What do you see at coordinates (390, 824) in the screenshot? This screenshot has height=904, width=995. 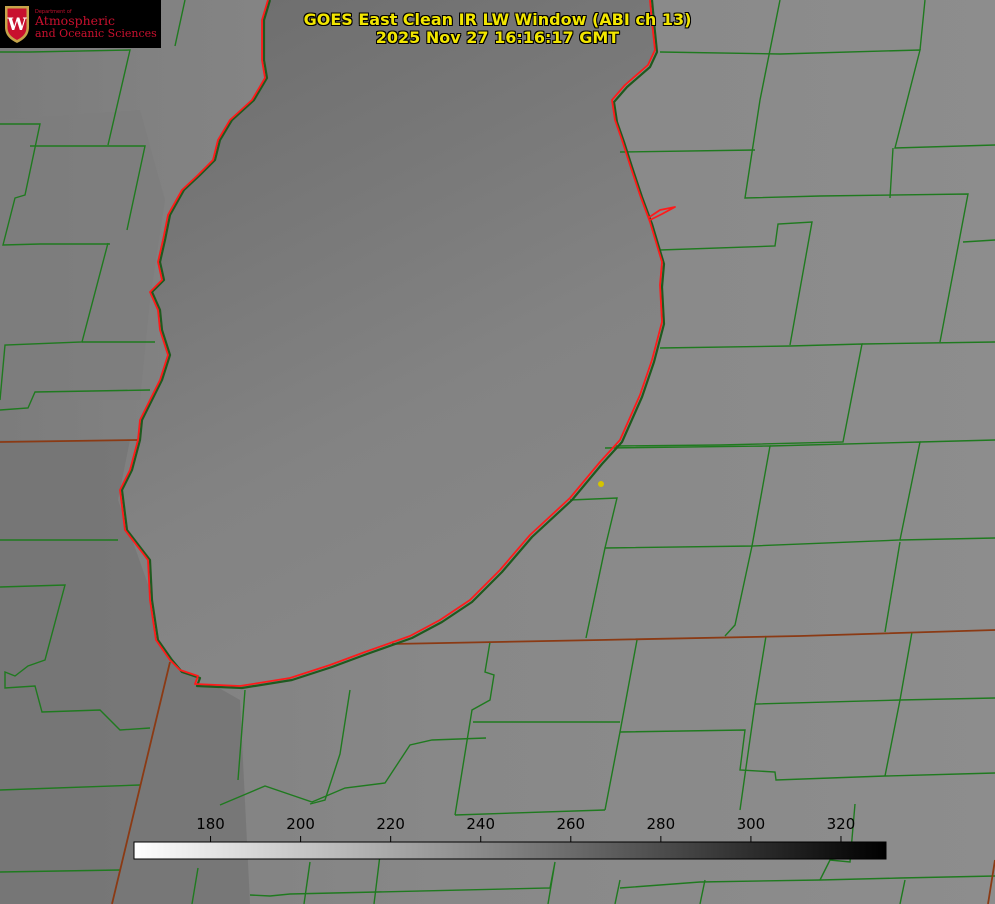 I see `colorbar-tick-label: 220` at bounding box center [390, 824].